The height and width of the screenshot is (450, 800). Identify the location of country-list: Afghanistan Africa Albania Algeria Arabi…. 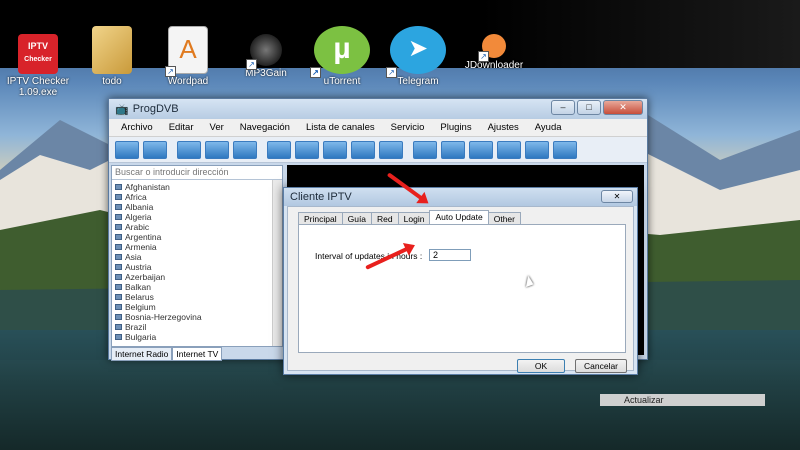
(197, 262).